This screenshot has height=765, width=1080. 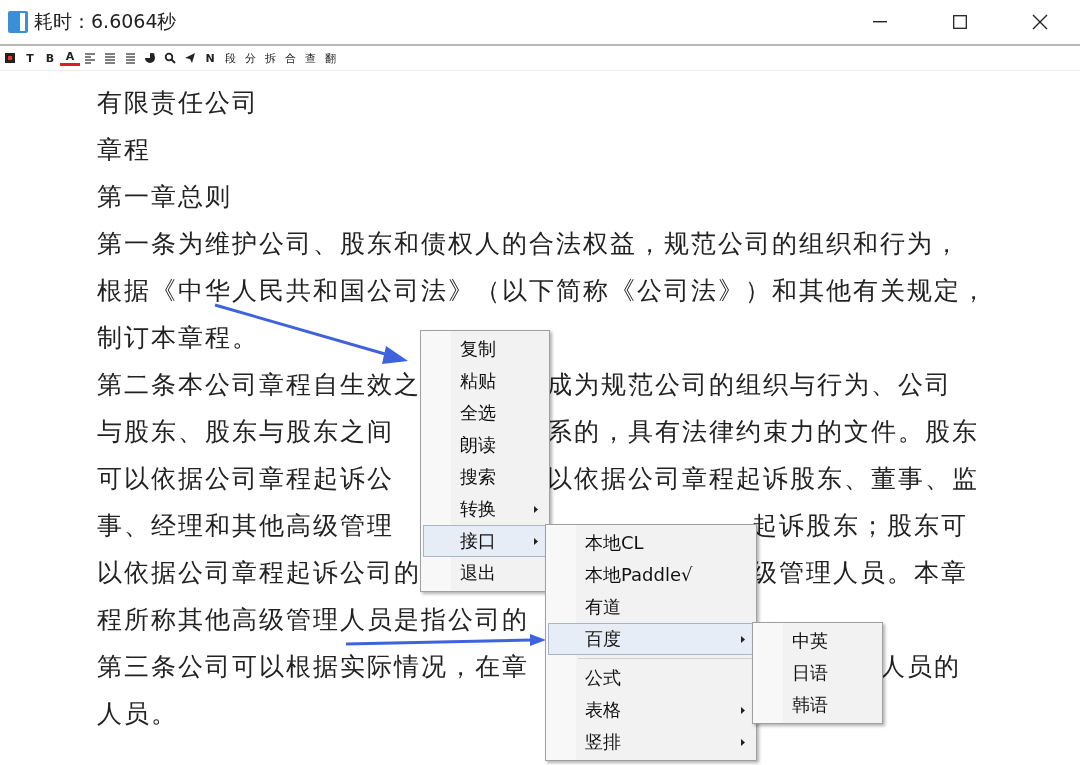 What do you see at coordinates (485, 509) in the screenshot?
I see `menu-item: 转换` at bounding box center [485, 509].